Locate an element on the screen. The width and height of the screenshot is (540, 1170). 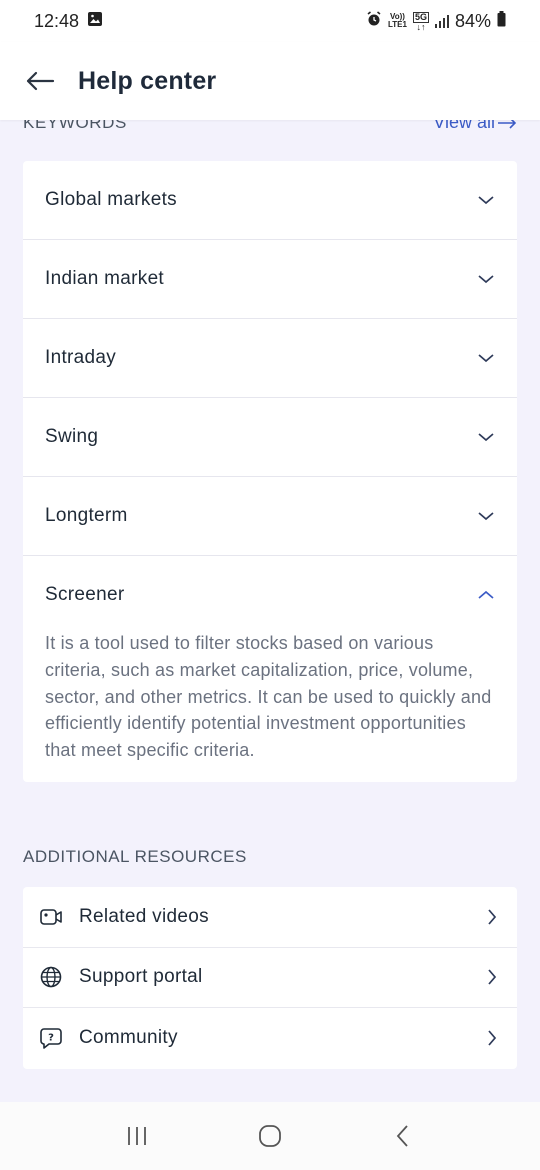
globe-icon is located at coordinates (51, 977).